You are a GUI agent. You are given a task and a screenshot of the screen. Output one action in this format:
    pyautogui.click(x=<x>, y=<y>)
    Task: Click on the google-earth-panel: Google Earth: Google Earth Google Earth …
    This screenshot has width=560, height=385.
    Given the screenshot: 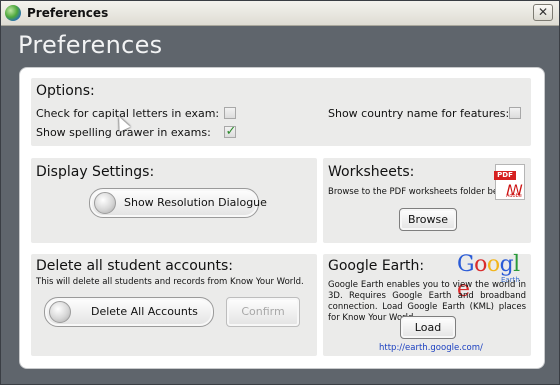 What is the action you would take?
    pyautogui.click(x=427, y=304)
    